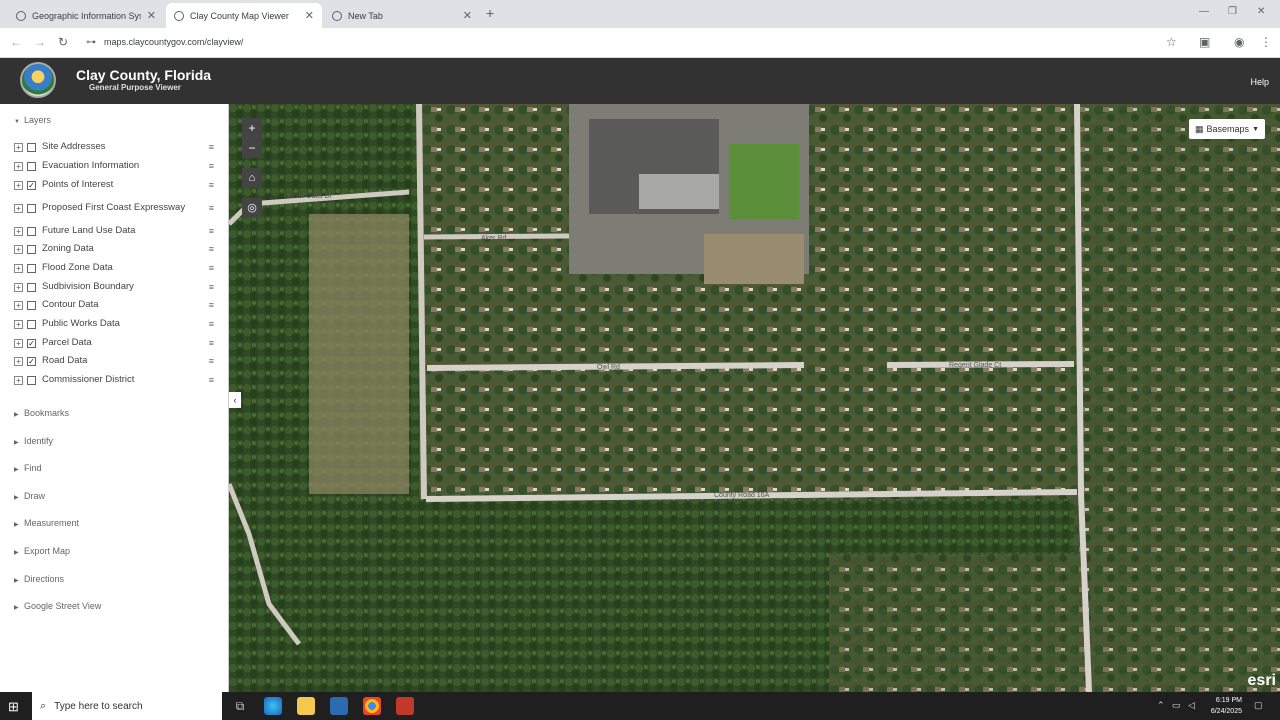 Image resolution: width=1280 pixels, height=720 pixels. Describe the element at coordinates (1261, 680) in the screenshot. I see `esri-logo: esri` at that location.